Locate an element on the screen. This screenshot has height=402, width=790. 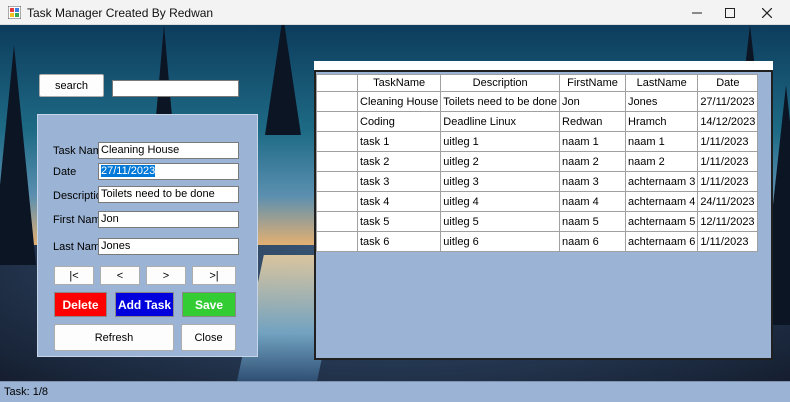
table-row: task 2 uitleg 2 naam 2 naam 2 1/11/2023 is located at coordinates (537, 161).